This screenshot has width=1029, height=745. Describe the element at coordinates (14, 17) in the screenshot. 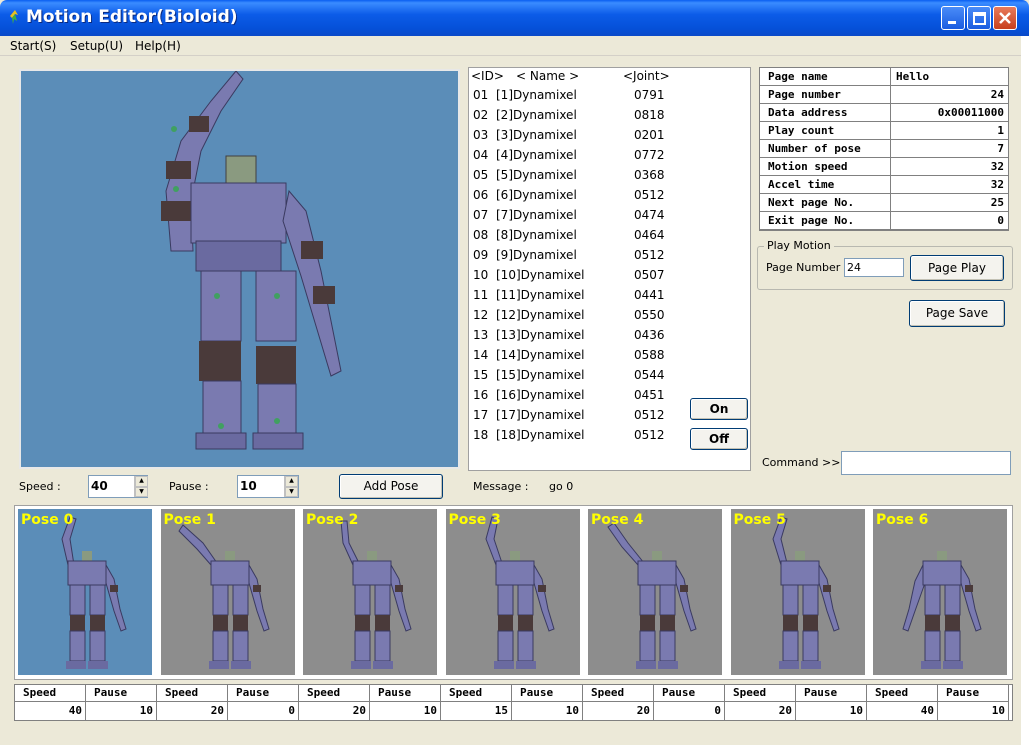

I see `app-icon` at that location.